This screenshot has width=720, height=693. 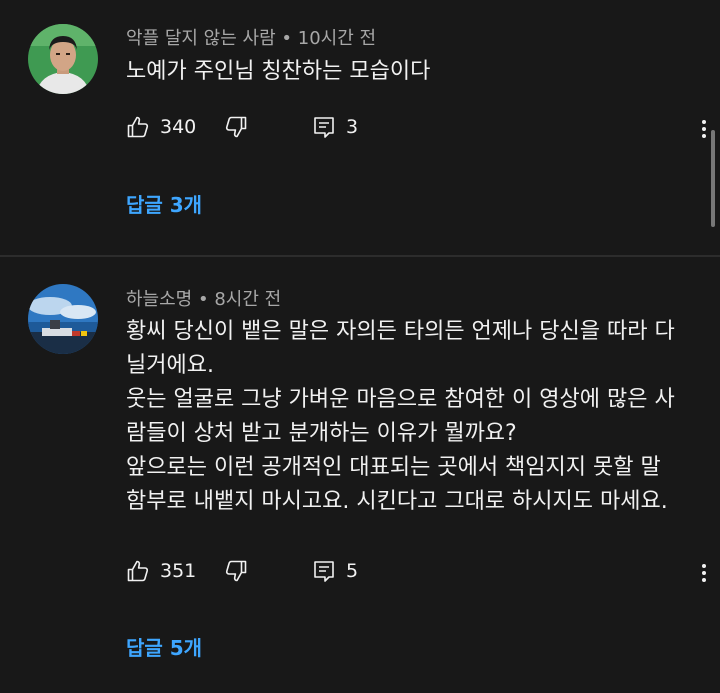 I want to click on like-count: 351, so click(x=178, y=571).